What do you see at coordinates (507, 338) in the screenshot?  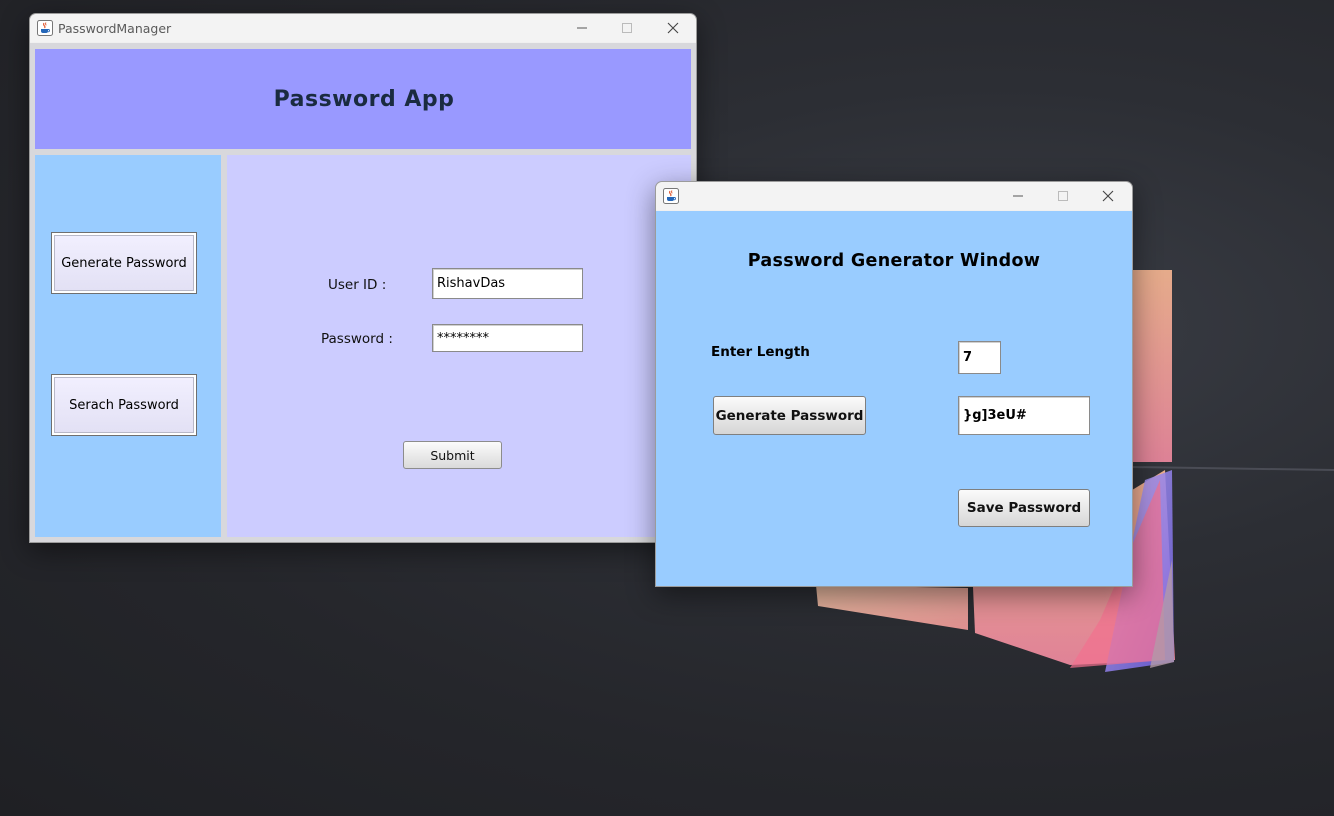 I see `password-field: ********` at bounding box center [507, 338].